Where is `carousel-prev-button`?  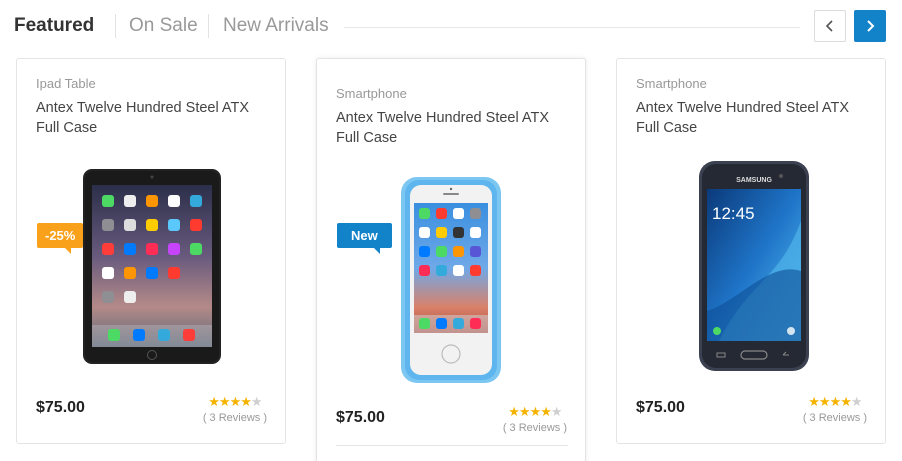 carousel-prev-button is located at coordinates (830, 26).